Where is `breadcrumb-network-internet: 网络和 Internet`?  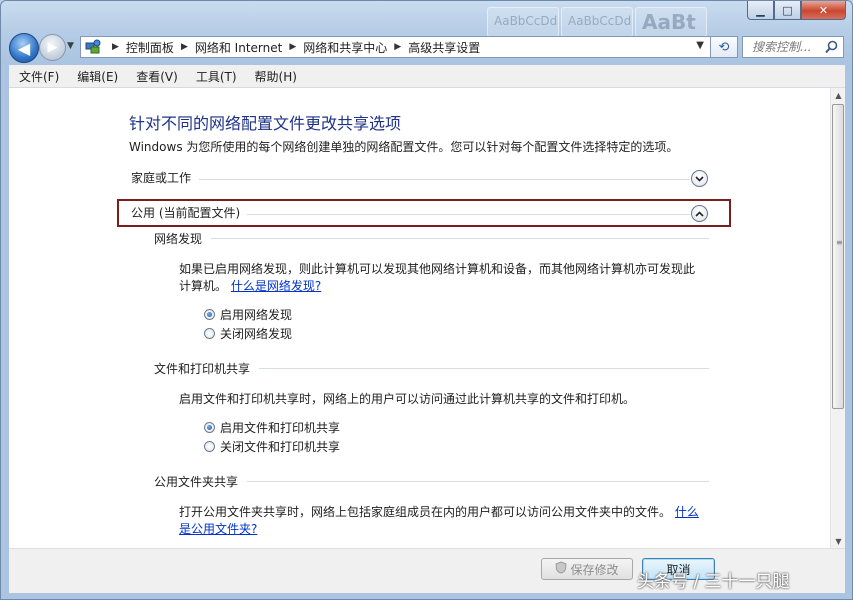 breadcrumb-network-internet: 网络和 Internet is located at coordinates (238, 47).